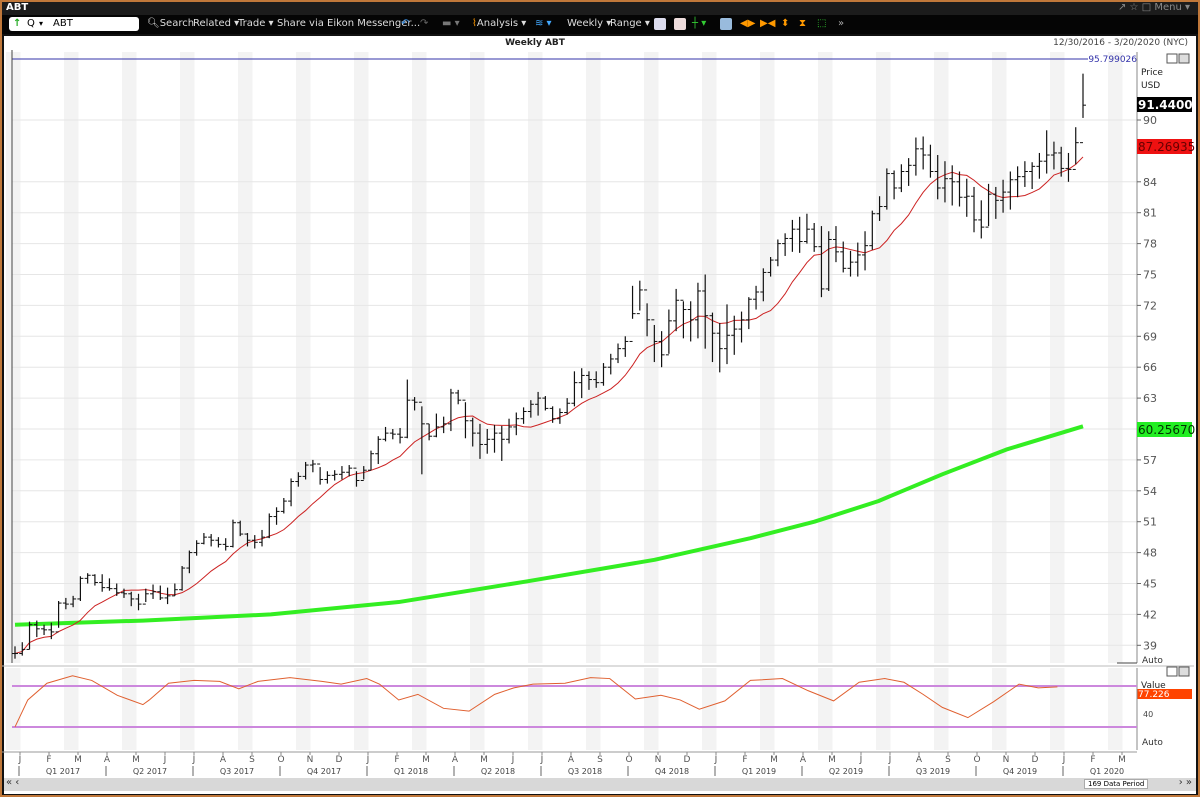 The height and width of the screenshot is (797, 1200). I want to click on maximize-pane-icon, so click(1172, 58).